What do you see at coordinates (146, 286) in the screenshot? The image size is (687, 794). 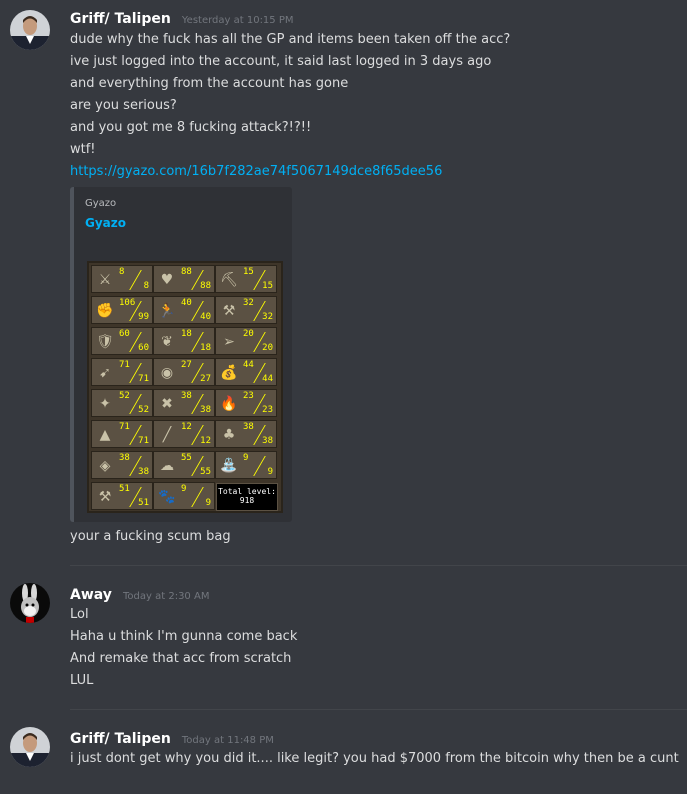 I see `base-level: 8` at bounding box center [146, 286].